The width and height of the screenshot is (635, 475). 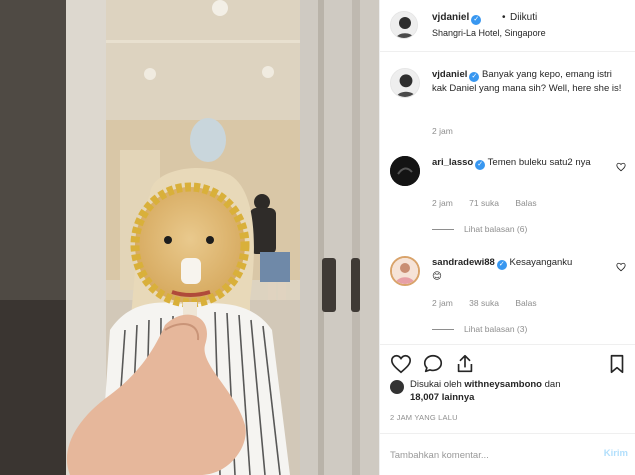 I want to click on caption-time: 2 jam, so click(x=442, y=131).